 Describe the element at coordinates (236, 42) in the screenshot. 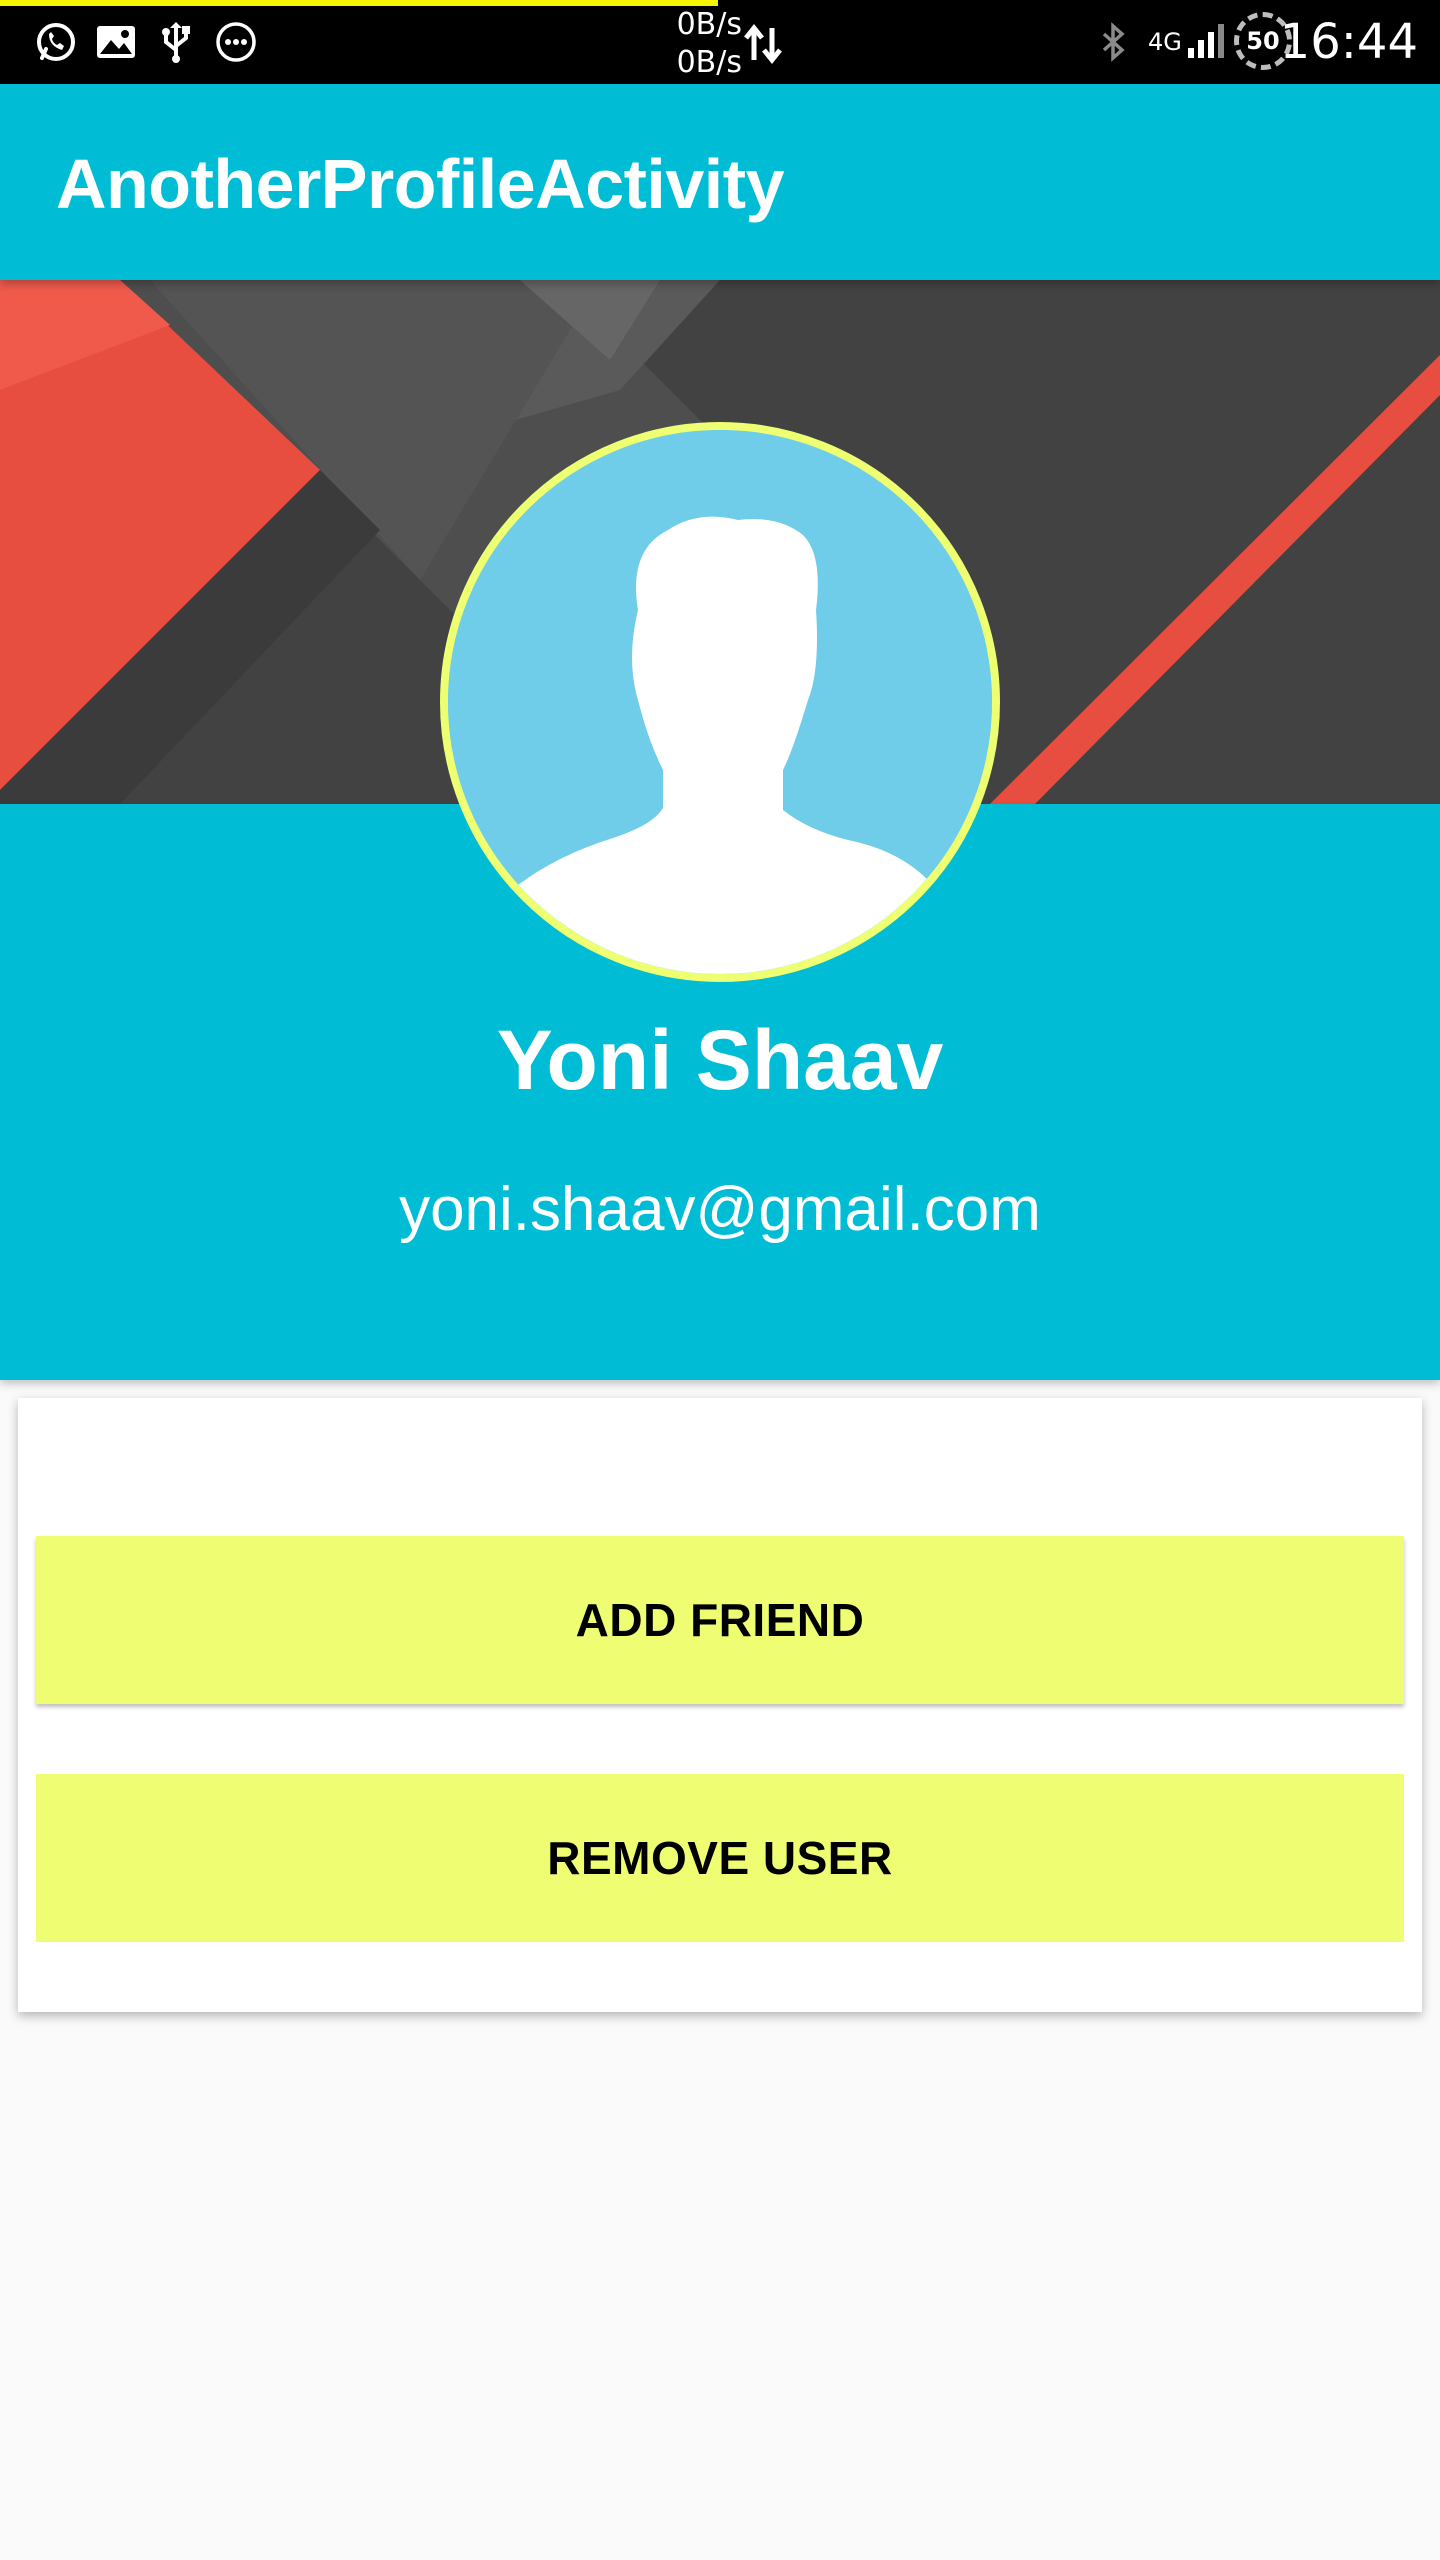

I see `more-notifications-icon` at that location.